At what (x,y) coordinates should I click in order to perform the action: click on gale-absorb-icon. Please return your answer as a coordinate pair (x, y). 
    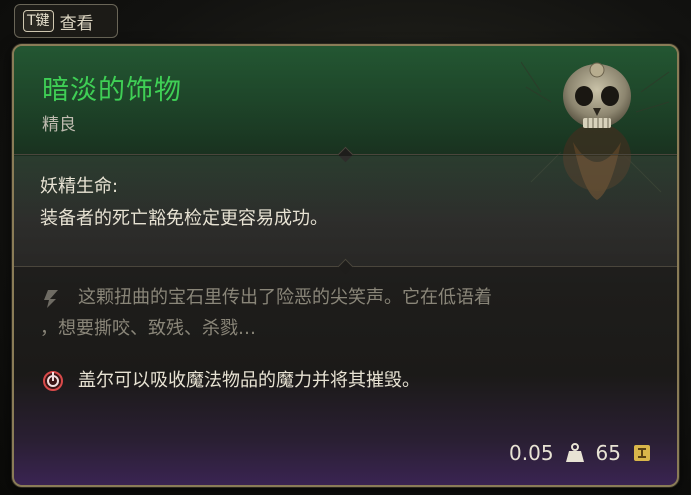
    Looking at the image, I should click on (53, 381).